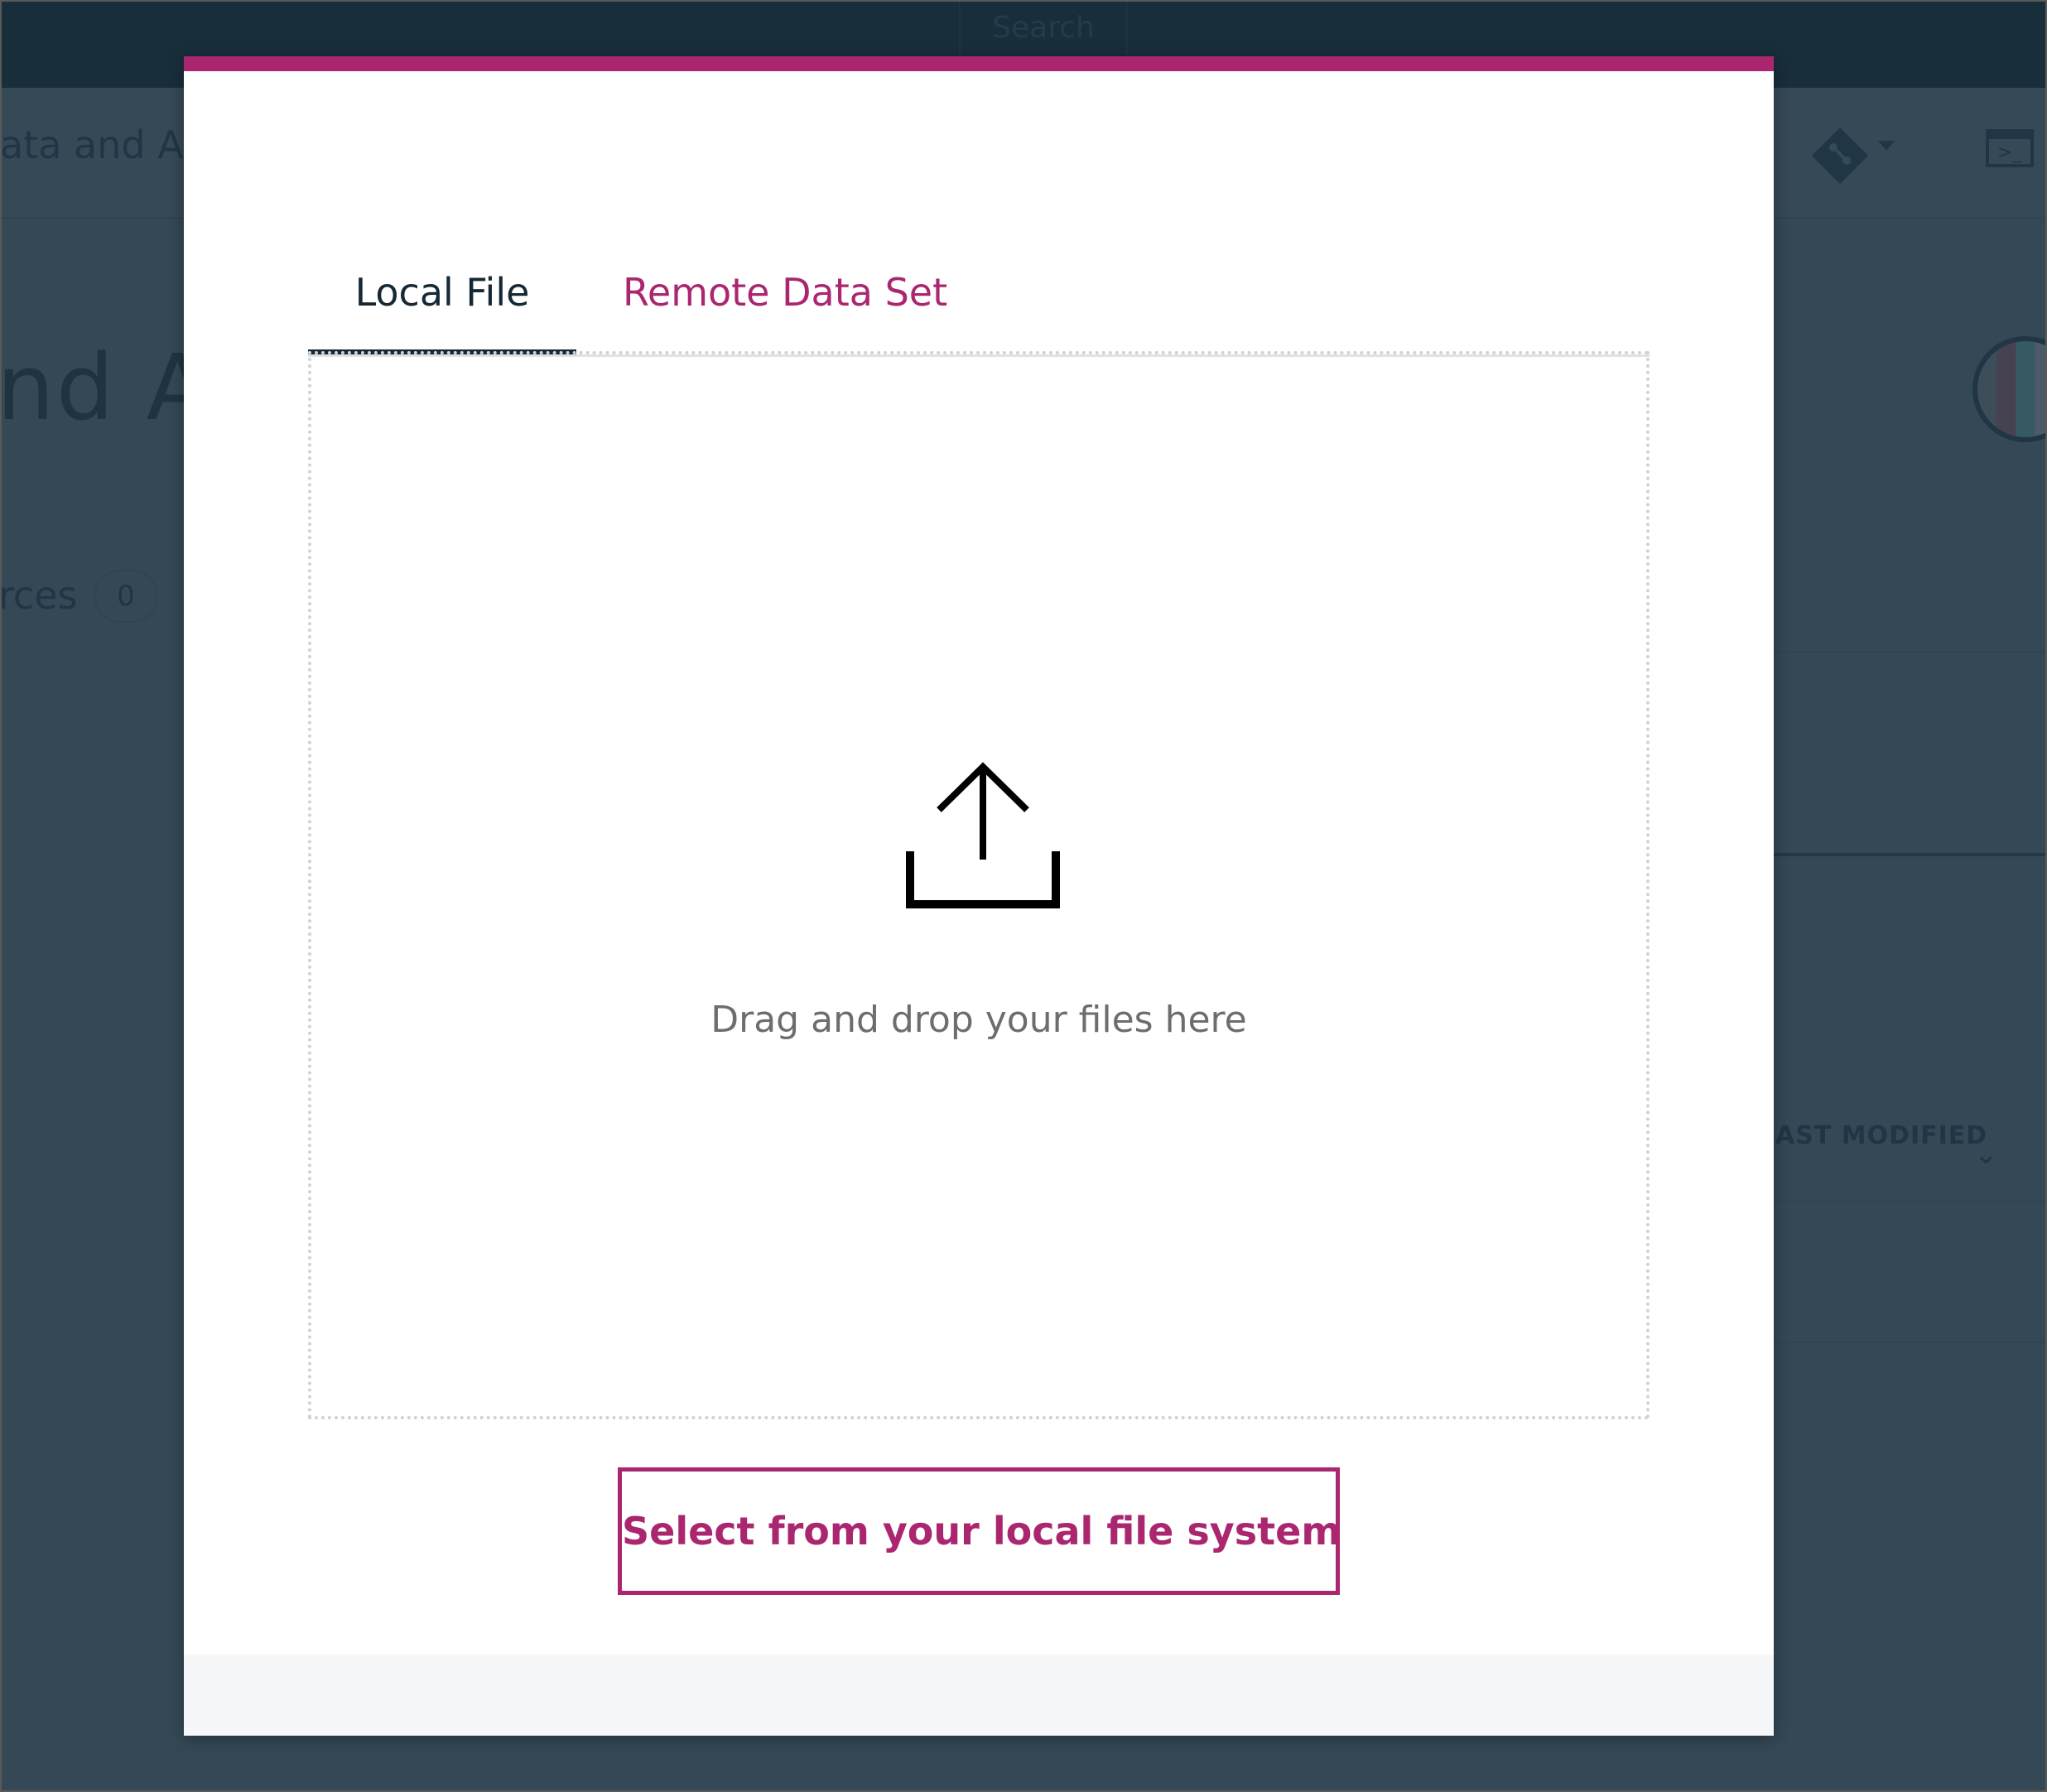 Image resolution: width=2047 pixels, height=1792 pixels. What do you see at coordinates (979, 1696) in the screenshot?
I see `modal-footer` at bounding box center [979, 1696].